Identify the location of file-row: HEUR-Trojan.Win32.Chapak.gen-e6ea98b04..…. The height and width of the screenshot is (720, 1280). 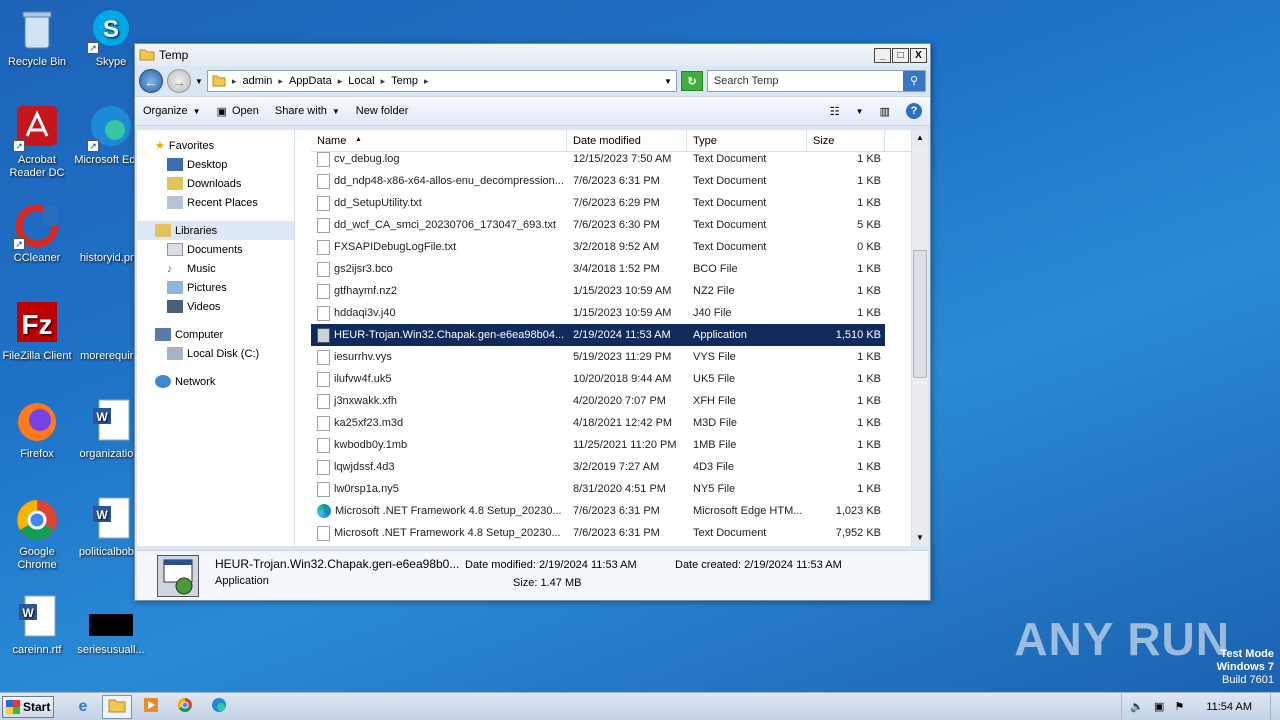
(598, 335).